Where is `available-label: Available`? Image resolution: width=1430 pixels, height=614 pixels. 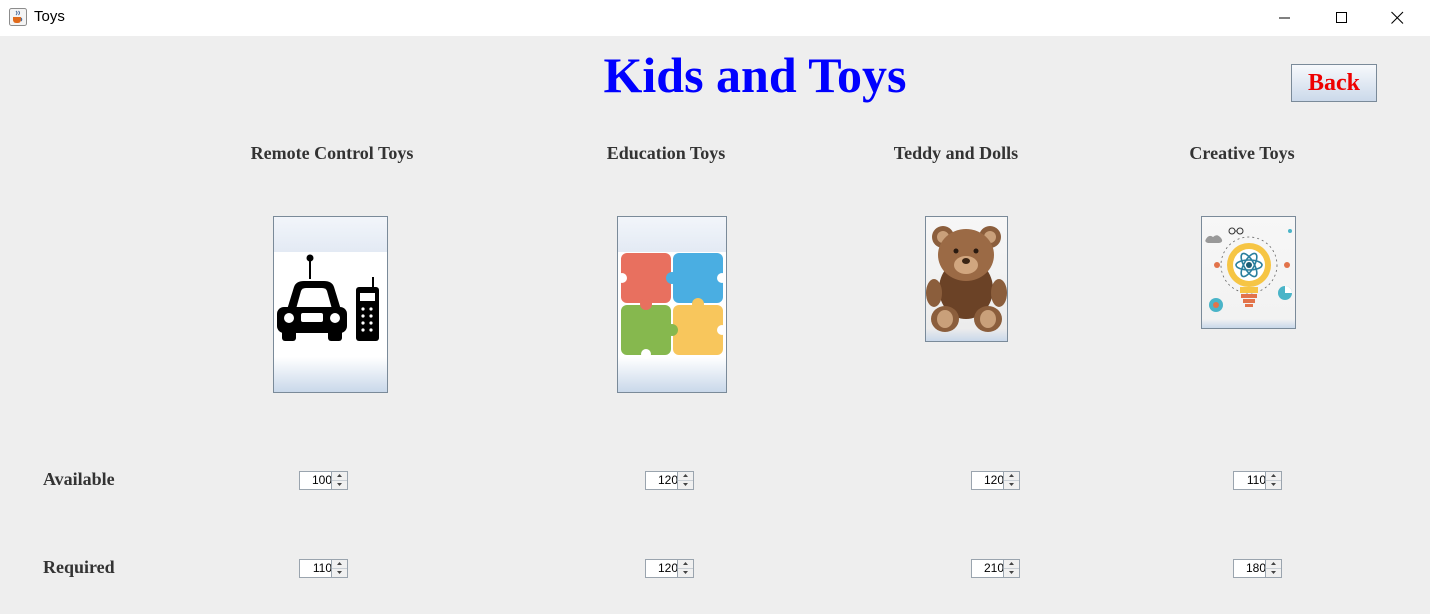
available-label: Available is located at coordinates (79, 479).